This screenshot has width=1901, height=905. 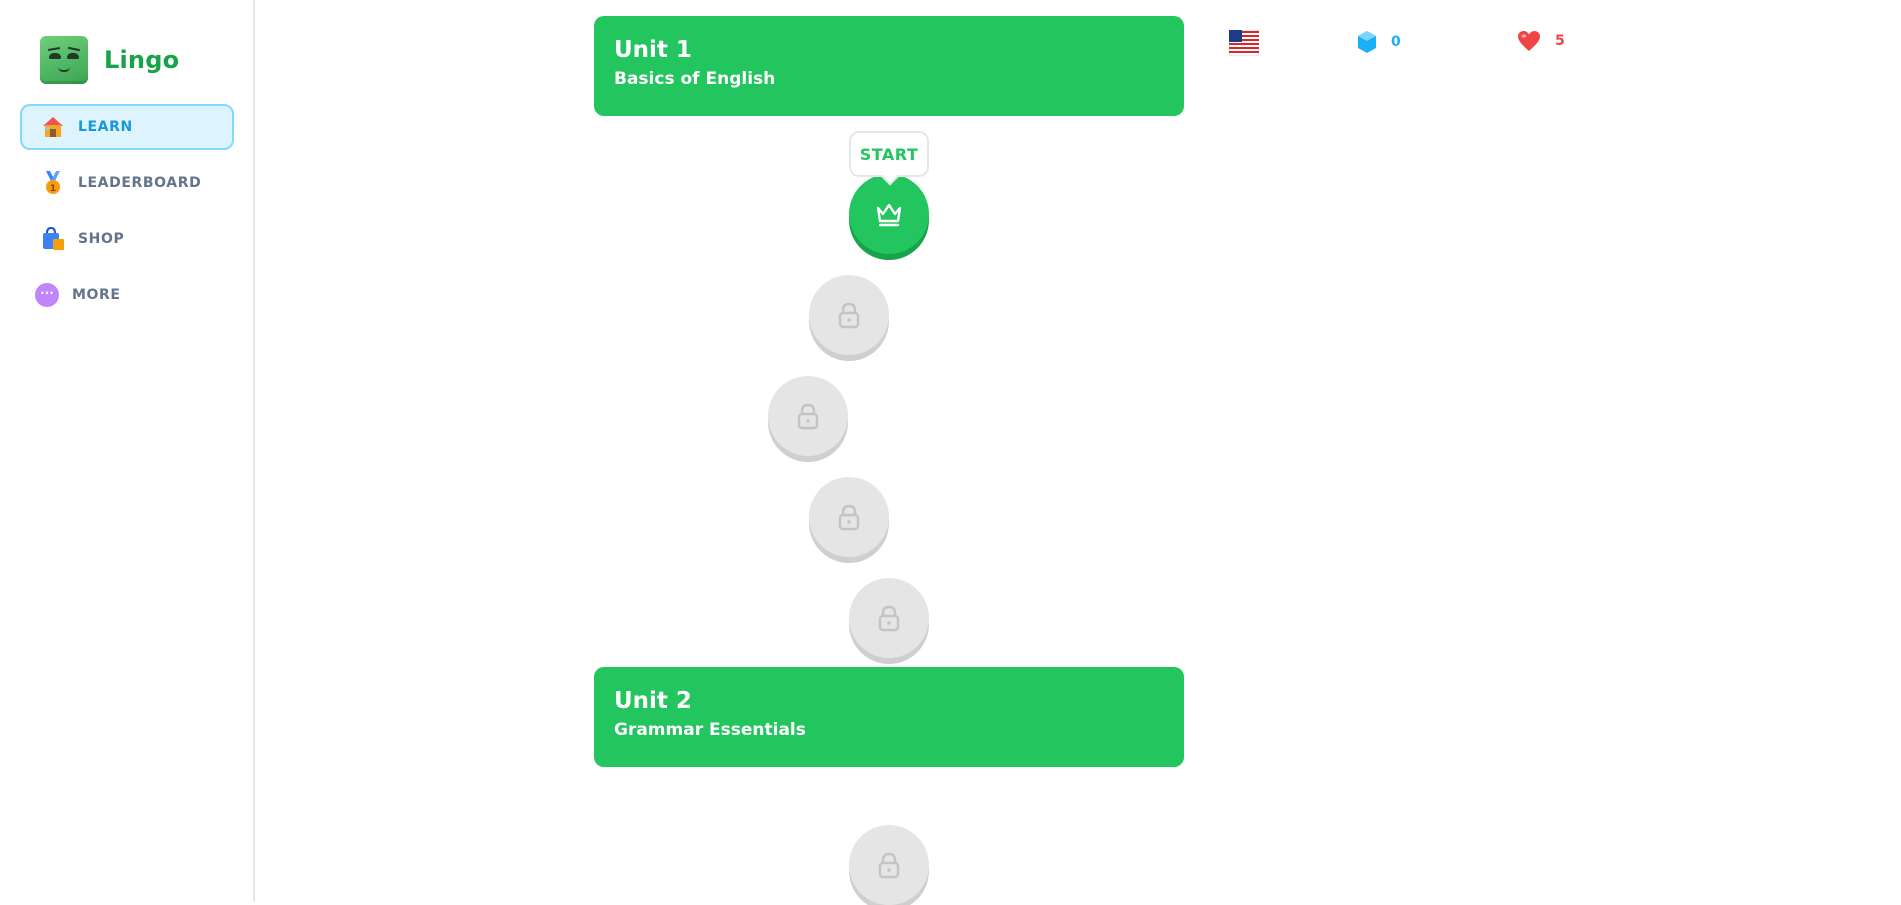 What do you see at coordinates (53, 127) in the screenshot?
I see `house-icon` at bounding box center [53, 127].